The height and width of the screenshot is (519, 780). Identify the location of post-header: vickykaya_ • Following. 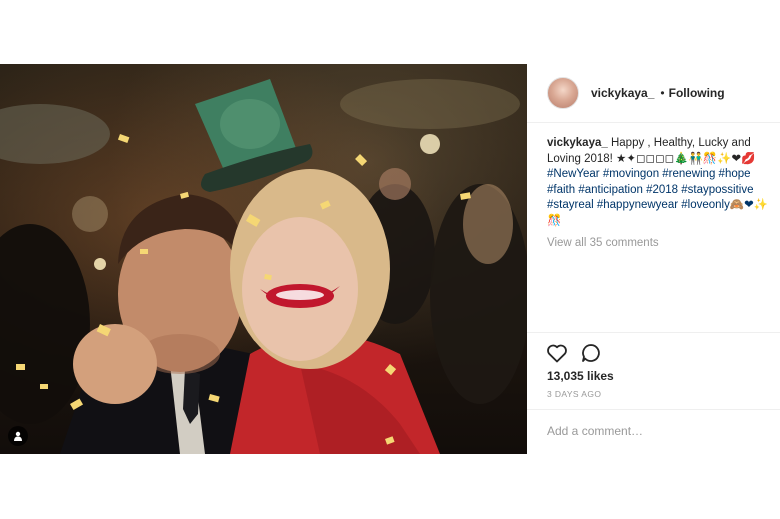
(653, 93).